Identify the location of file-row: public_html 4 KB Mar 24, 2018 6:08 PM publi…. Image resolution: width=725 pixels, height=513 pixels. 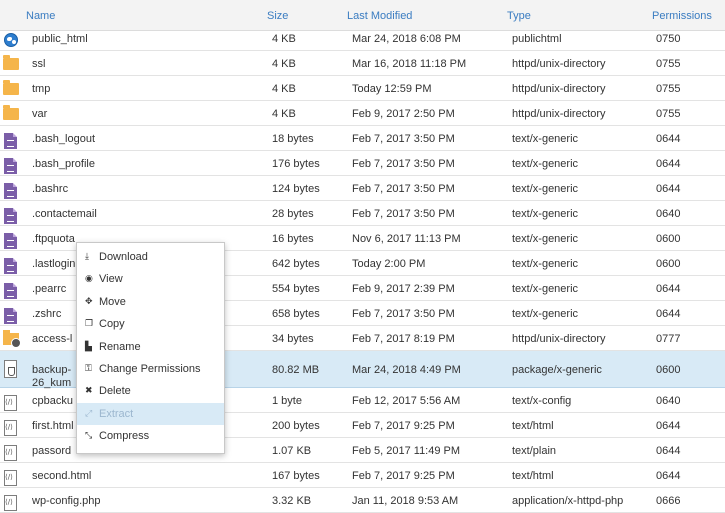
(362, 38).